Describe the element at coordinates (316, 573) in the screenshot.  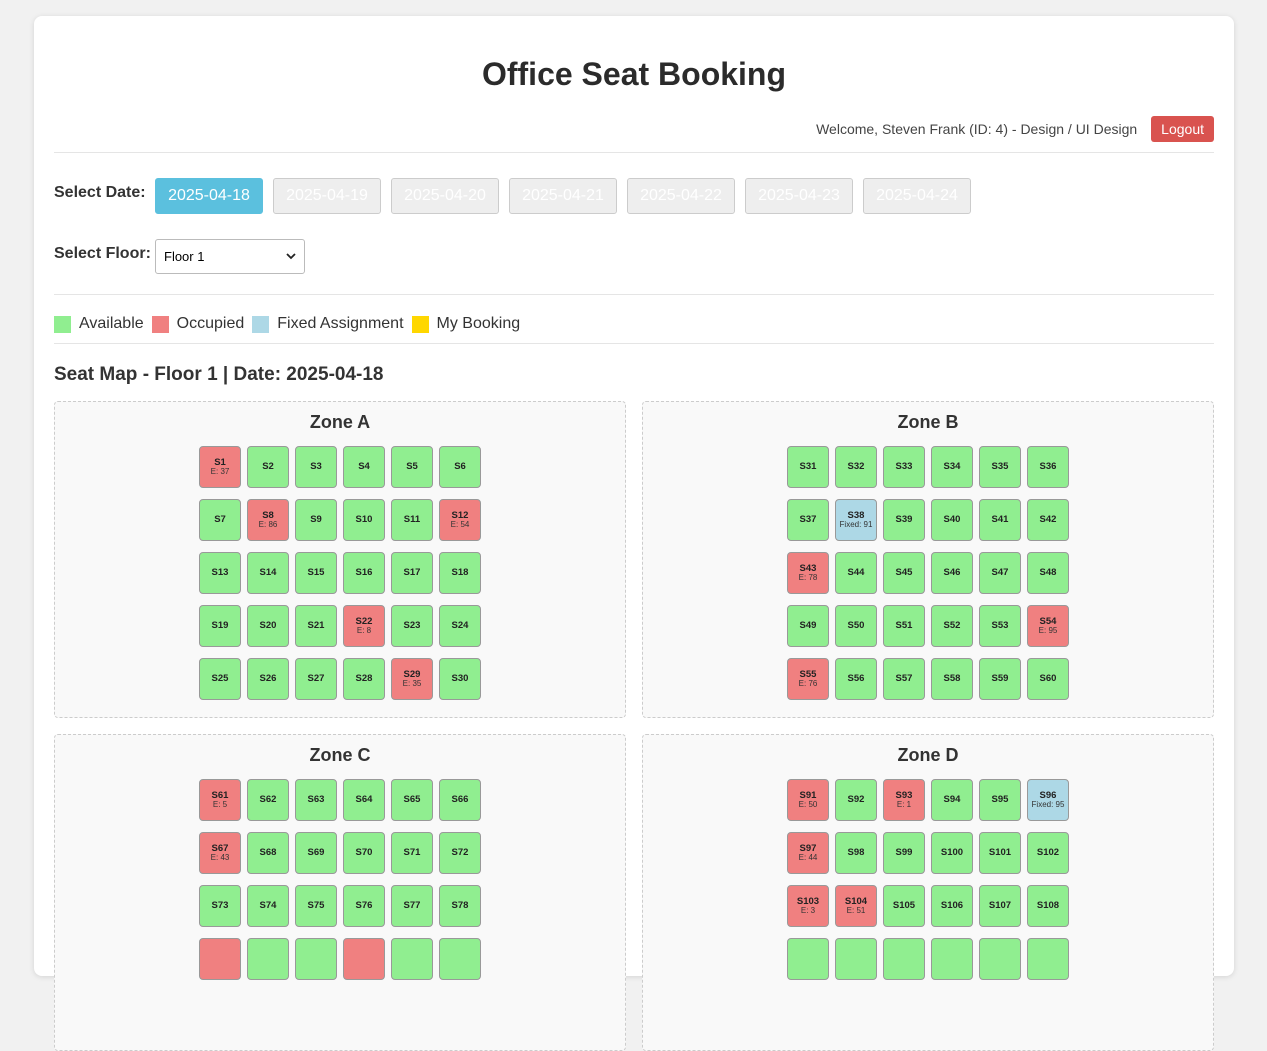
I see `seat-available: S15` at that location.